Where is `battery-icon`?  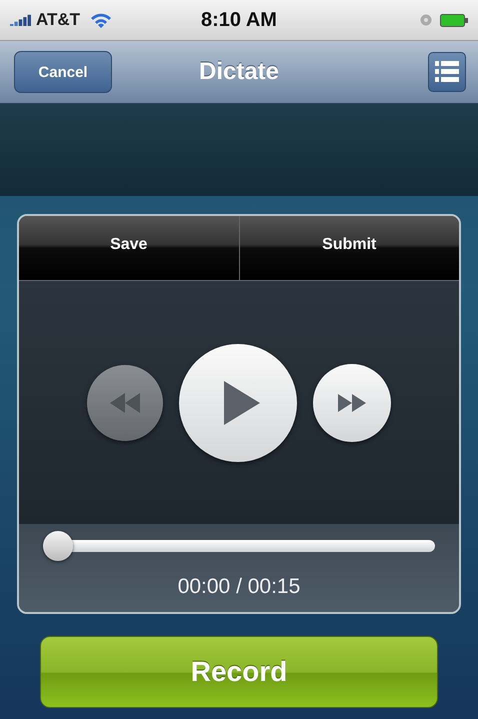 battery-icon is located at coordinates (454, 20).